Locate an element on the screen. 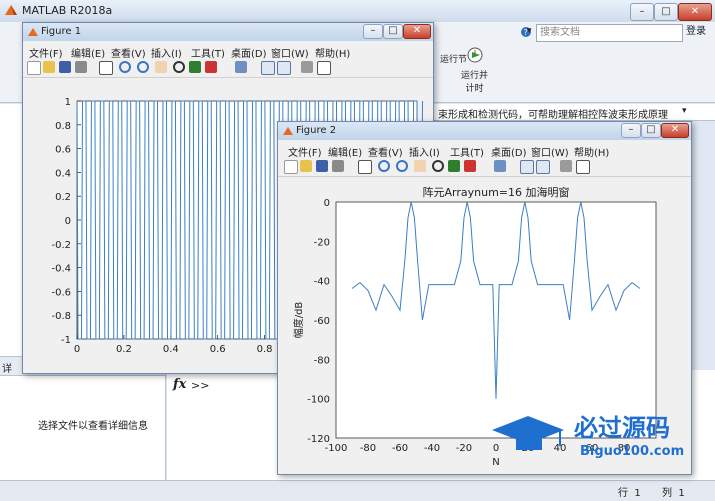 This screenshot has height=501, width=715. figure-2-title-bar: Figure 2 – □ ✕ is located at coordinates (484, 131).